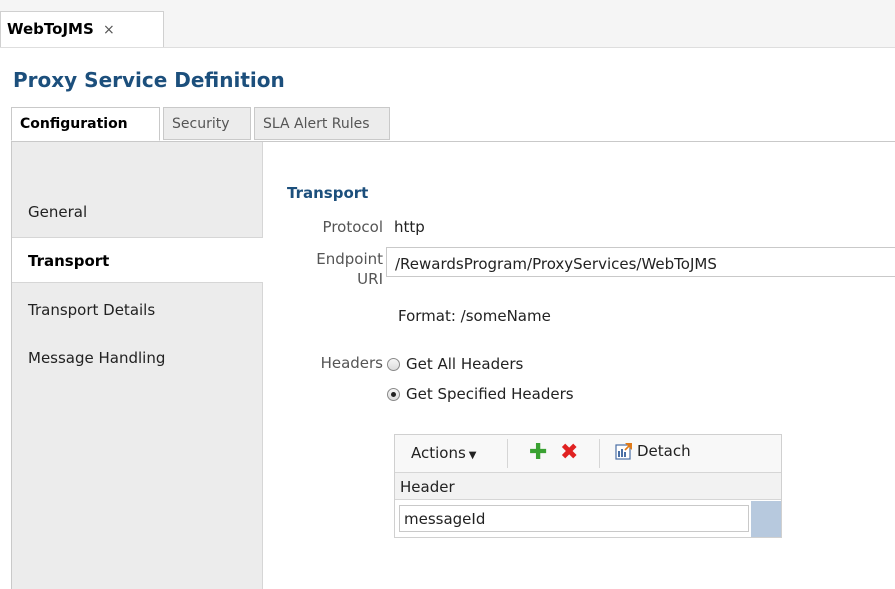 The image size is (895, 589). Describe the element at coordinates (109, 30) in the screenshot. I see `close-icon: ×` at that location.